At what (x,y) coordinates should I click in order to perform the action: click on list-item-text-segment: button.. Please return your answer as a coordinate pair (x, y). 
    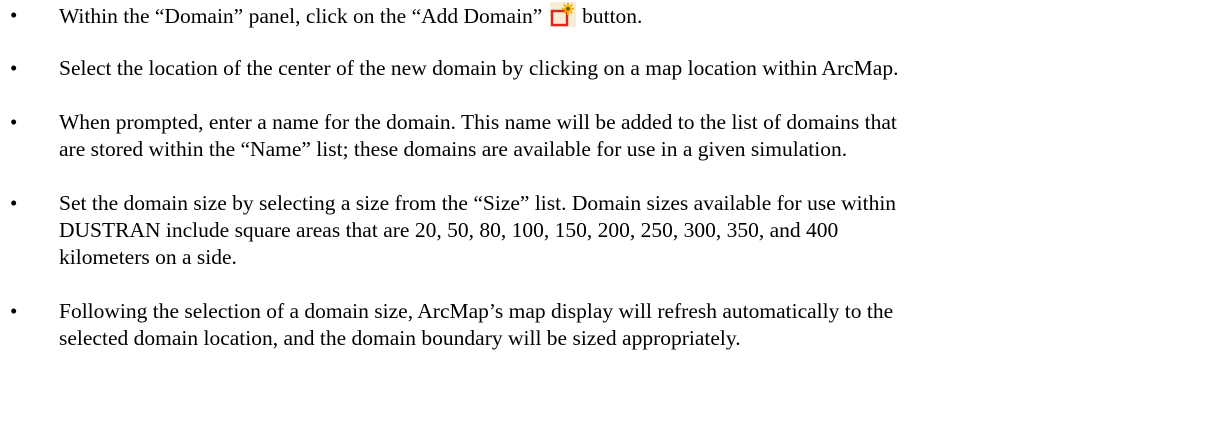
    Looking at the image, I should click on (609, 16).